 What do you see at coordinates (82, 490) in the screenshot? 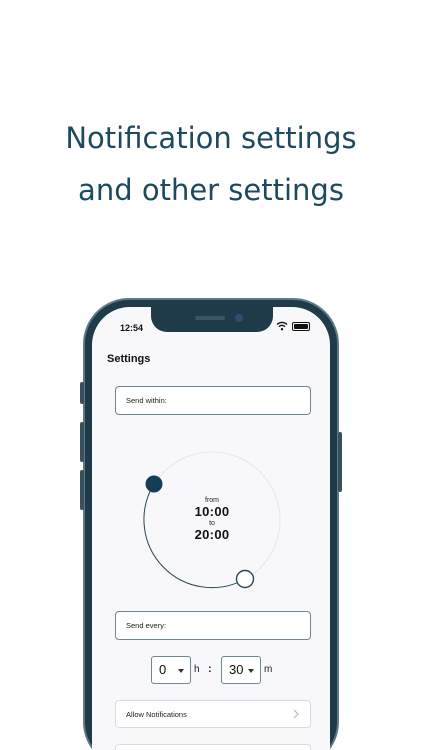
I see `volume-down-button` at bounding box center [82, 490].